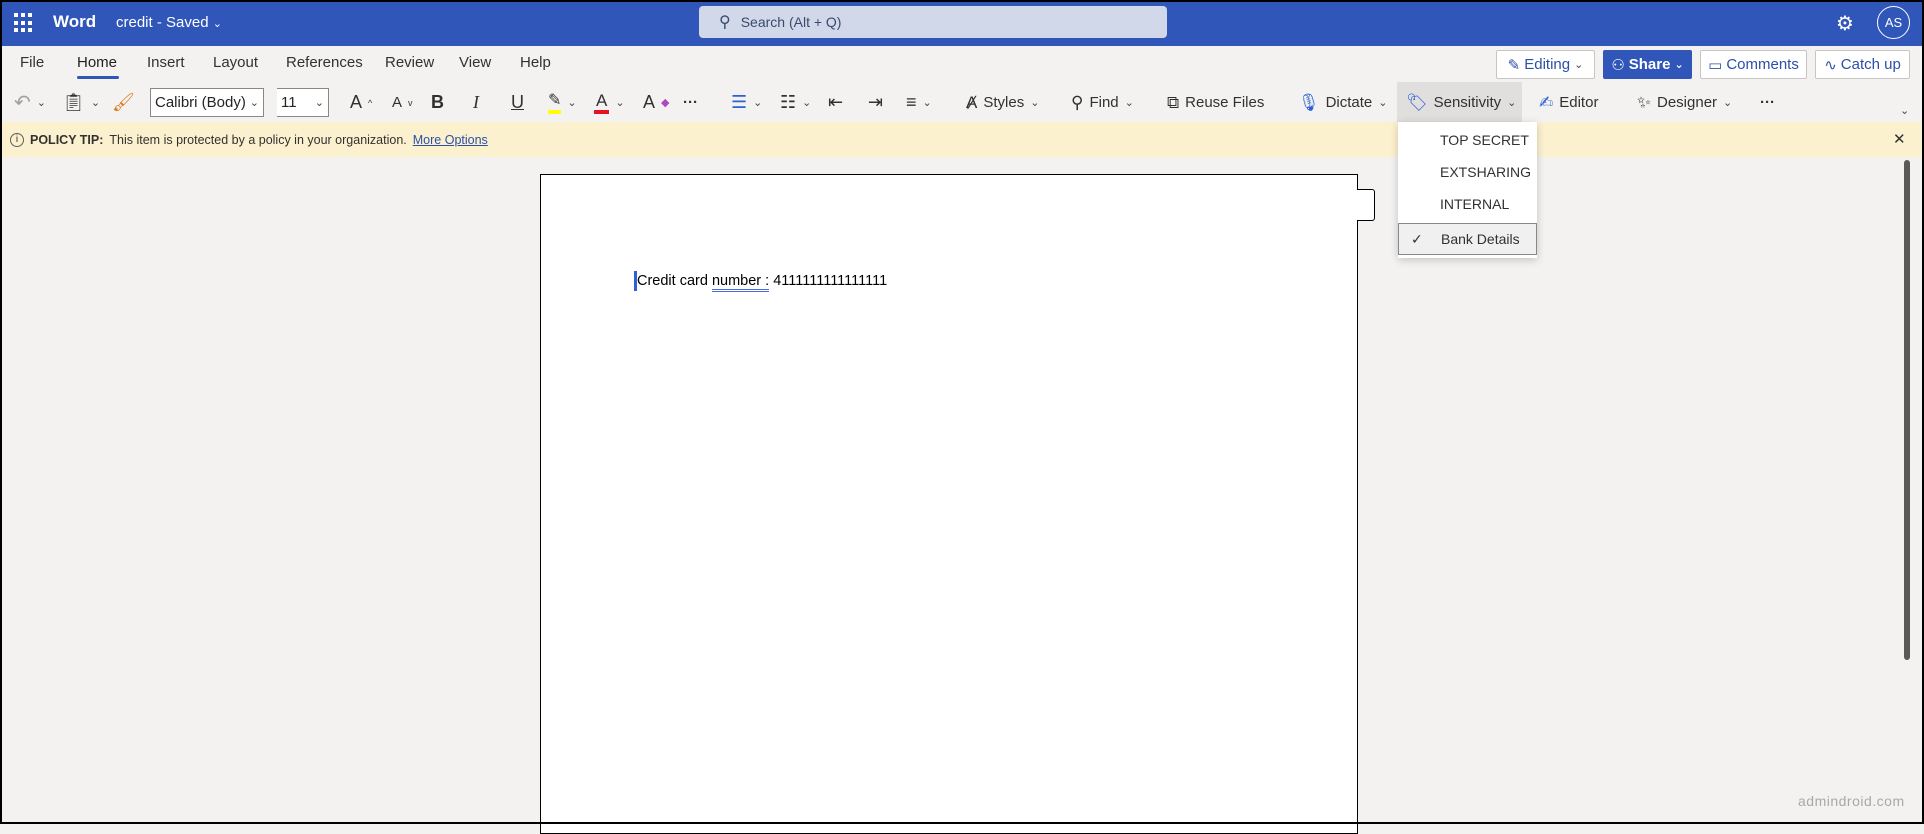 This screenshot has height=834, width=1924. Describe the element at coordinates (73, 102) in the screenshot. I see `clipboard-icon: 📋︎` at that location.